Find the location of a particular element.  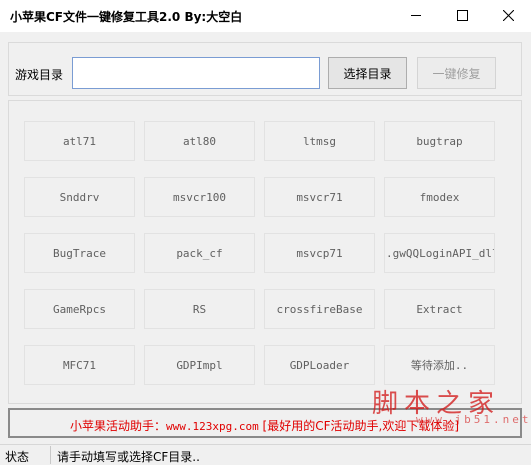

tool-button: bugtrap is located at coordinates (439, 141).